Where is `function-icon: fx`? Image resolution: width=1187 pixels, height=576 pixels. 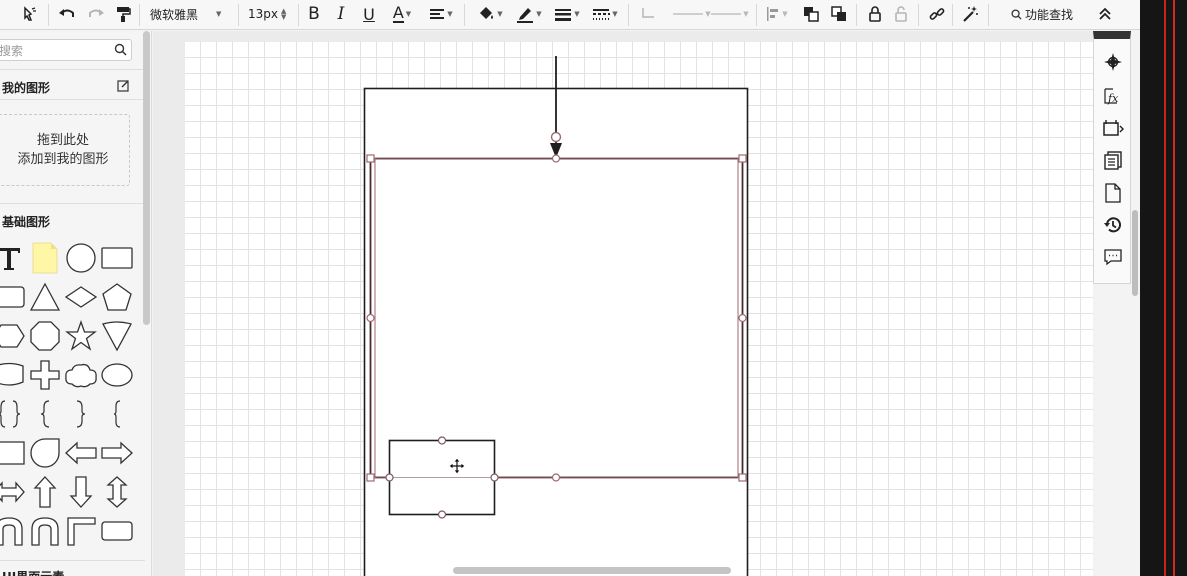 function-icon: fx is located at coordinates (1113, 96).